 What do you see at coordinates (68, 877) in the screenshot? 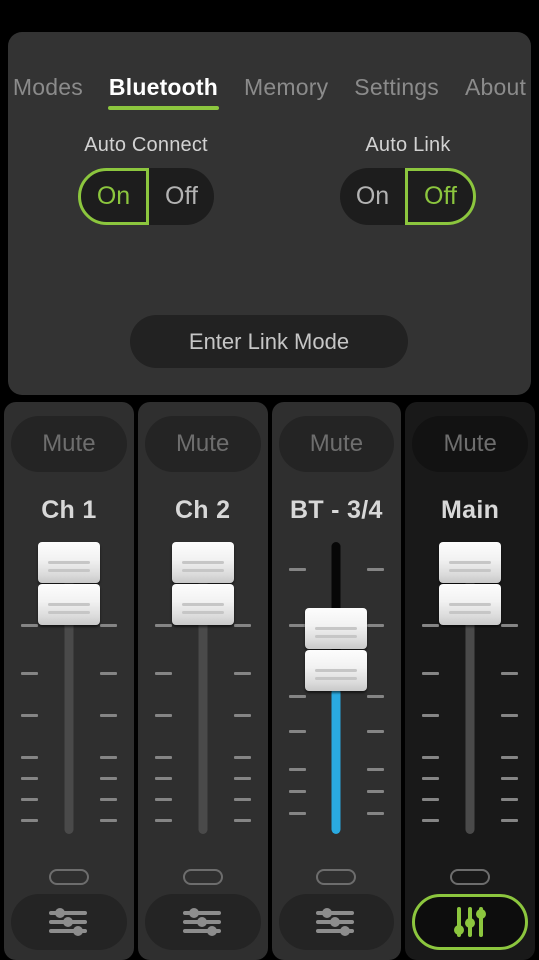
I see `pan-indicator-ch1` at bounding box center [68, 877].